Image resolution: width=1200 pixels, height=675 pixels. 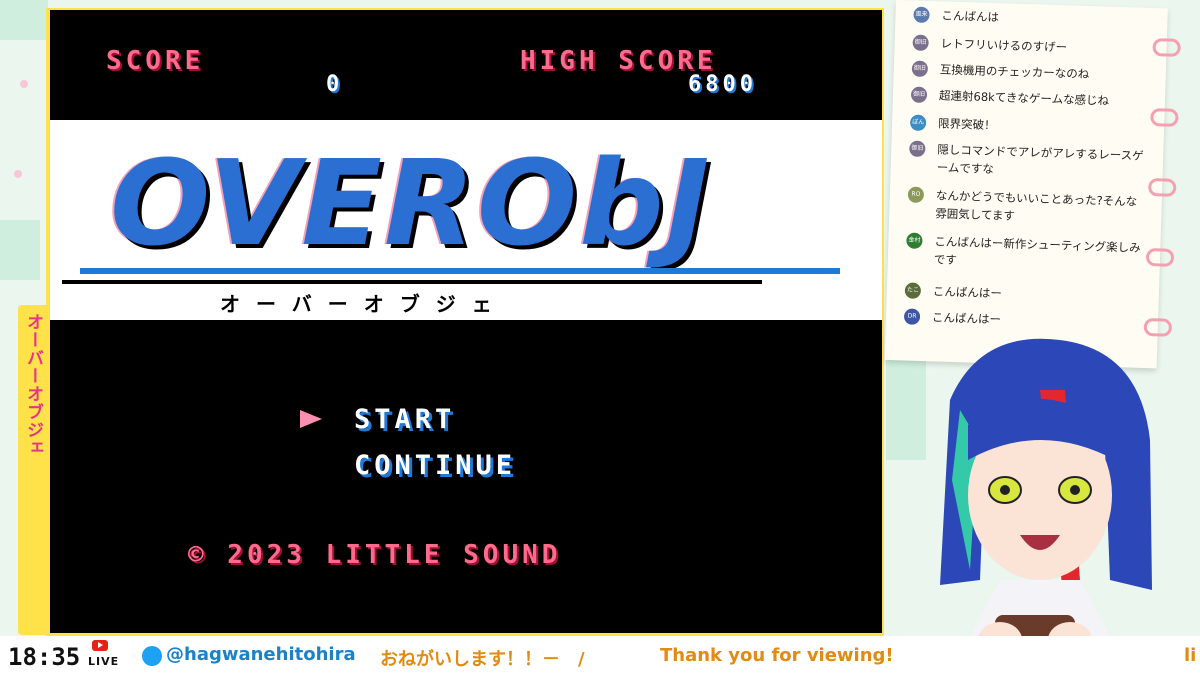 I want to click on chat-message-text: 互換機用のチェッカーなのね, so click(x=1014, y=72).